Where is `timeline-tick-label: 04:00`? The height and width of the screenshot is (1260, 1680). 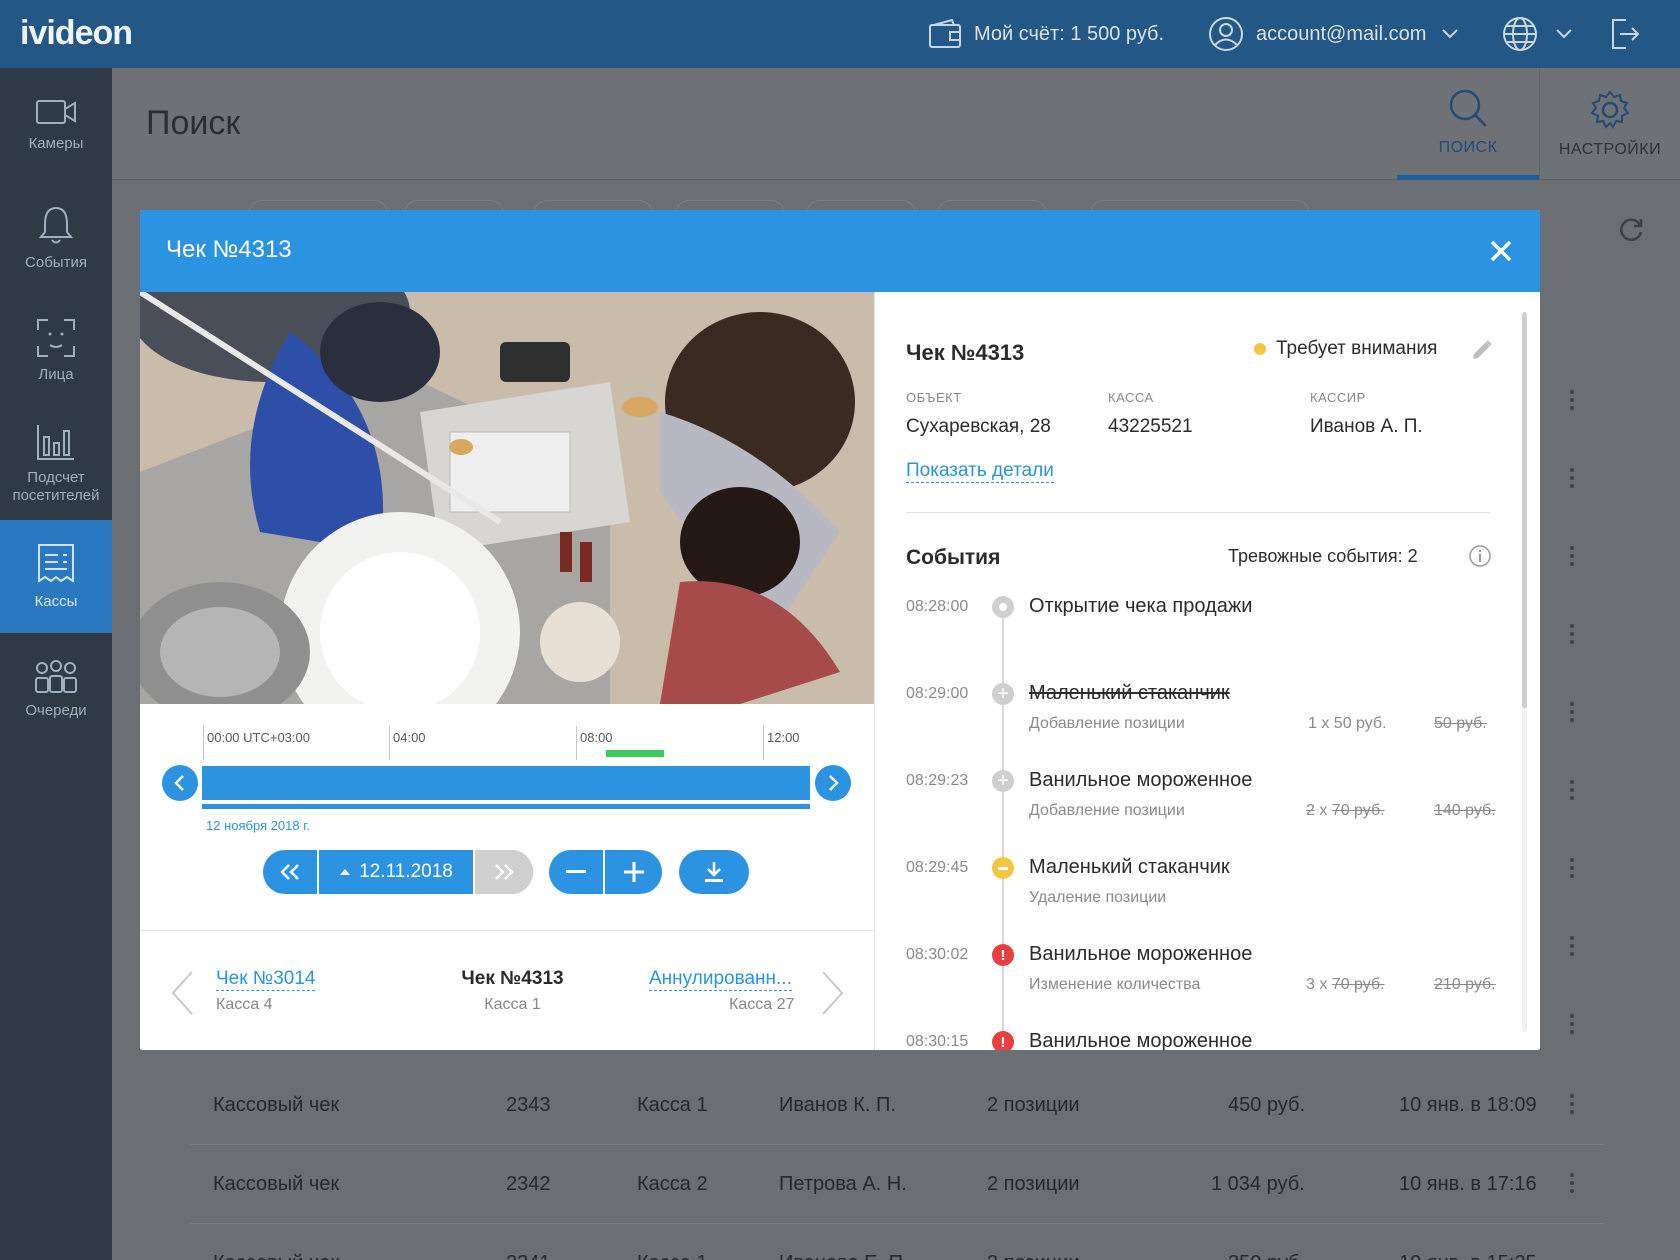 timeline-tick-label: 04:00 is located at coordinates (409, 737).